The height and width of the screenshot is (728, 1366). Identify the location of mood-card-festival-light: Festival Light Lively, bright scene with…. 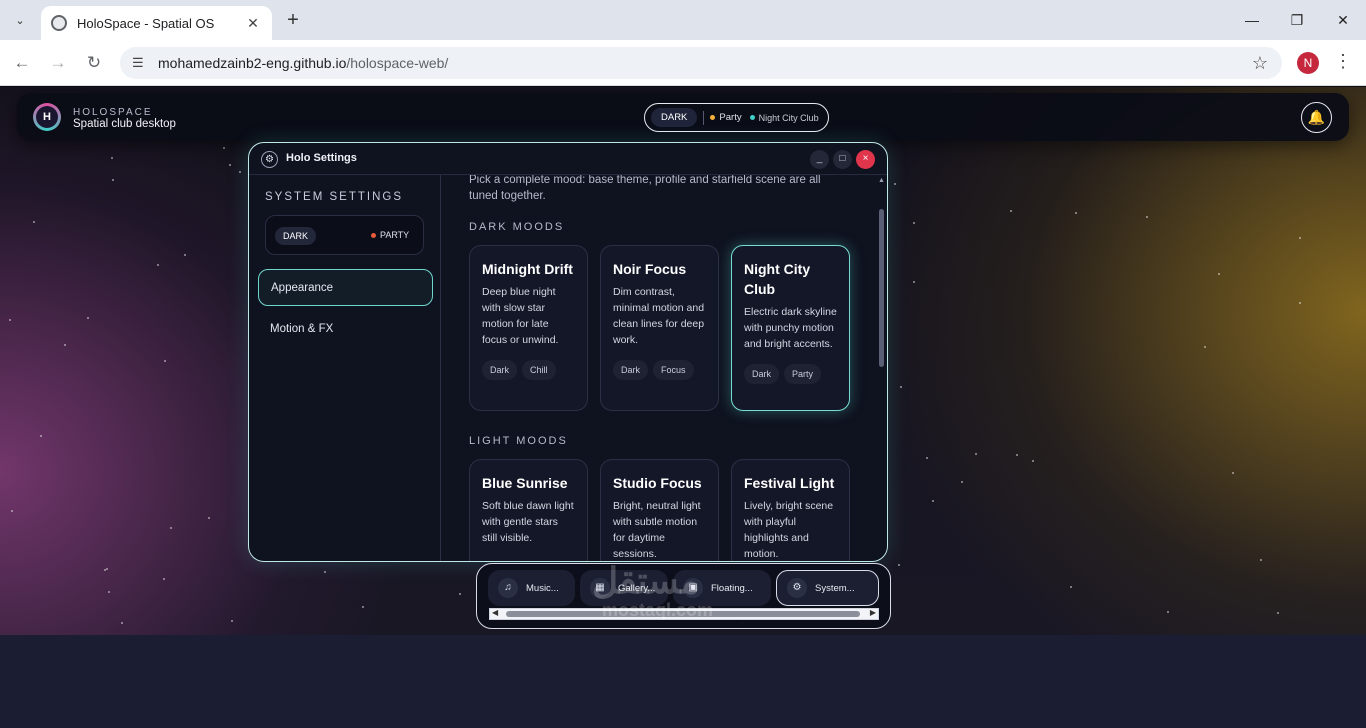
(790, 510).